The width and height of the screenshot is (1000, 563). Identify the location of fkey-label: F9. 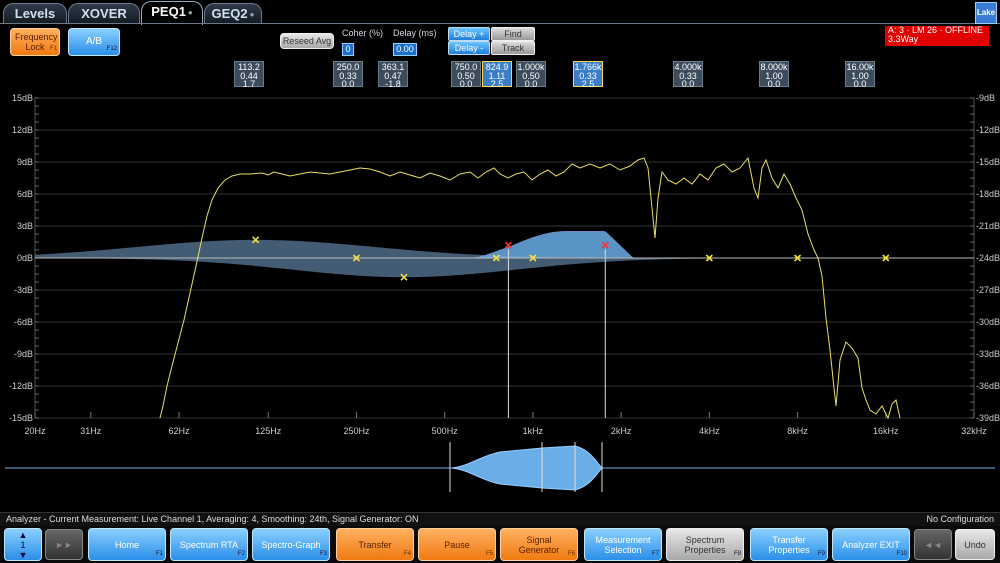
(821, 554).